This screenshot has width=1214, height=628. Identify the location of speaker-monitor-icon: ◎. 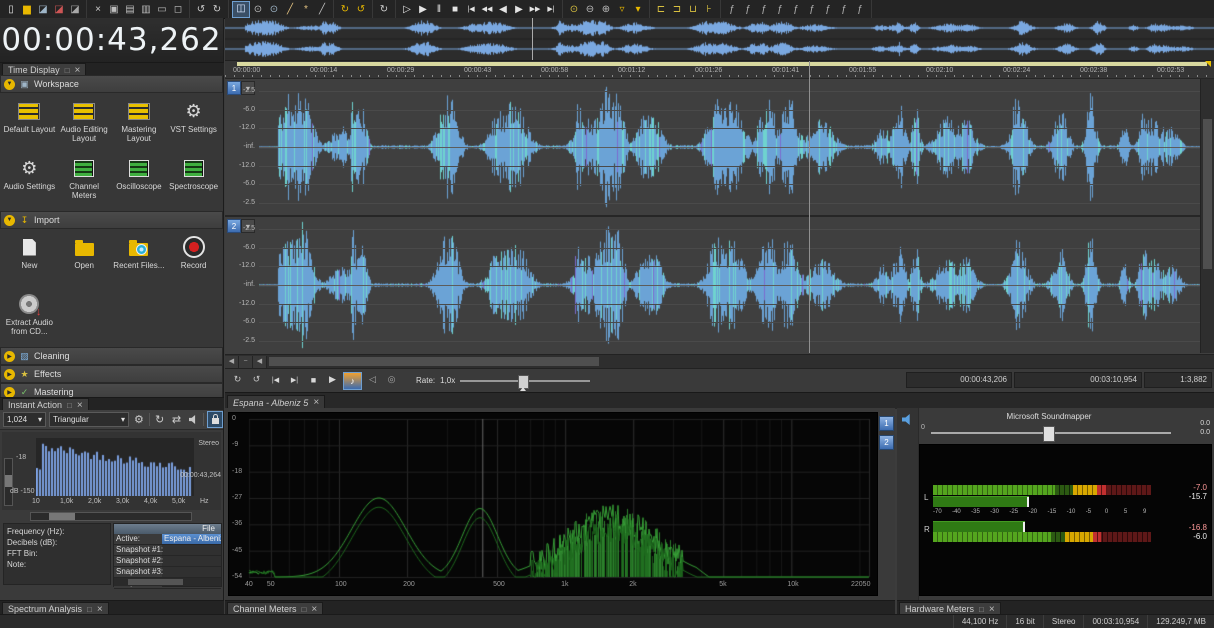
(391, 380).